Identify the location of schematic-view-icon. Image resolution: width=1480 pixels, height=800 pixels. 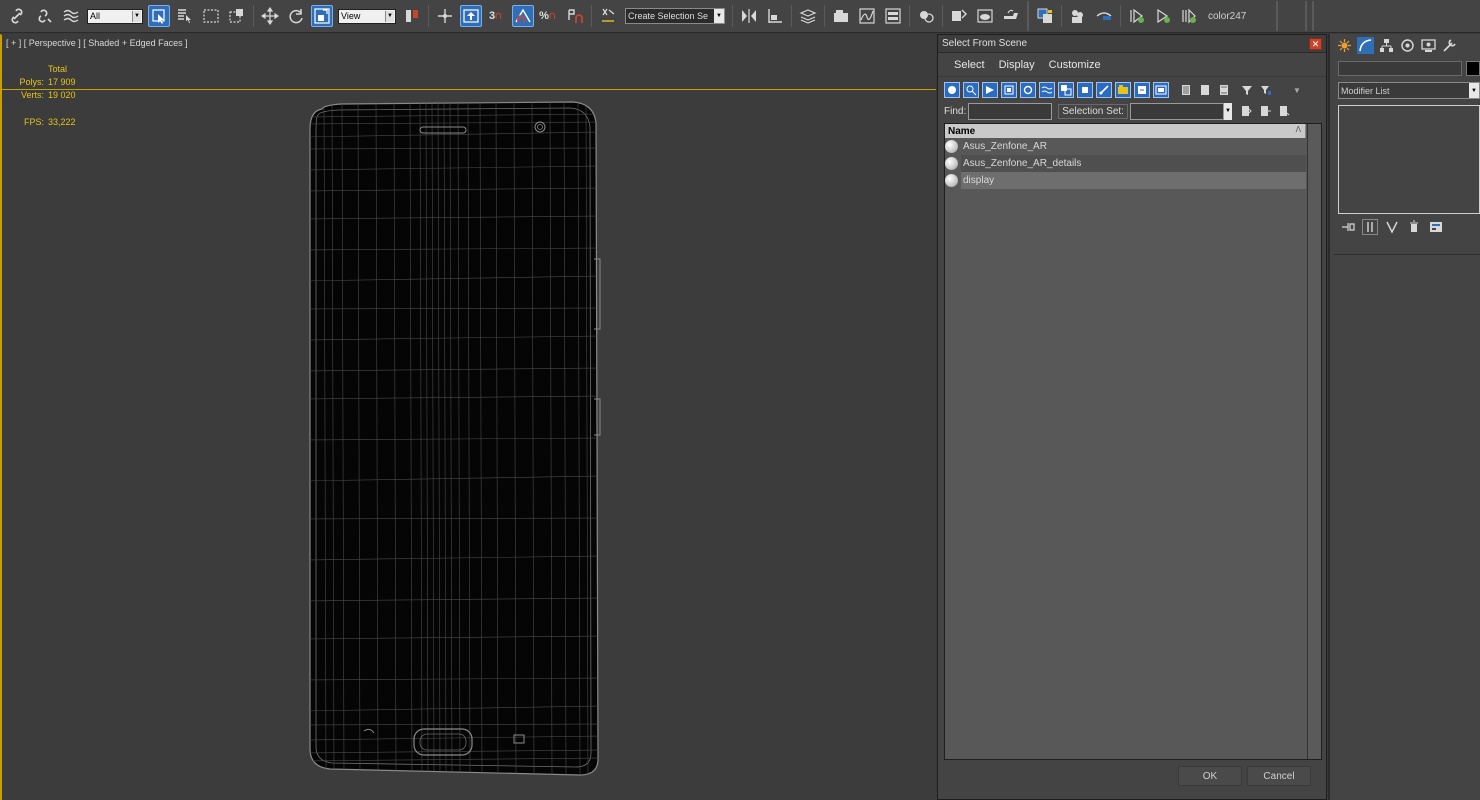
(893, 16).